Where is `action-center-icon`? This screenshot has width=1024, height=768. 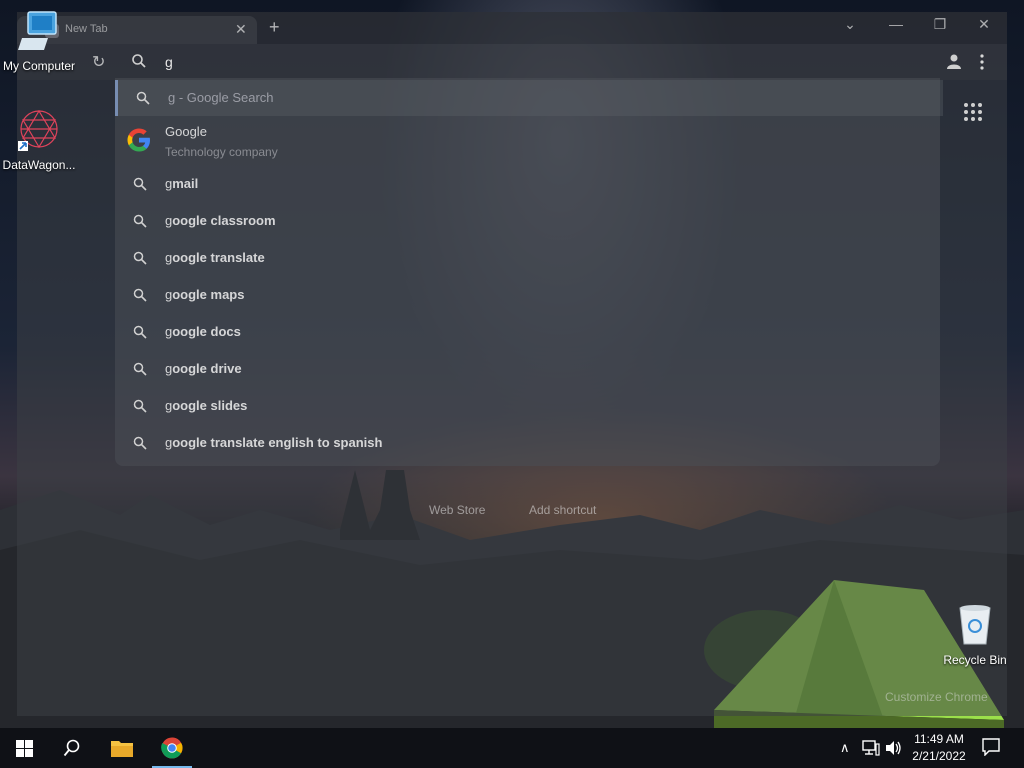 action-center-icon is located at coordinates (991, 747).